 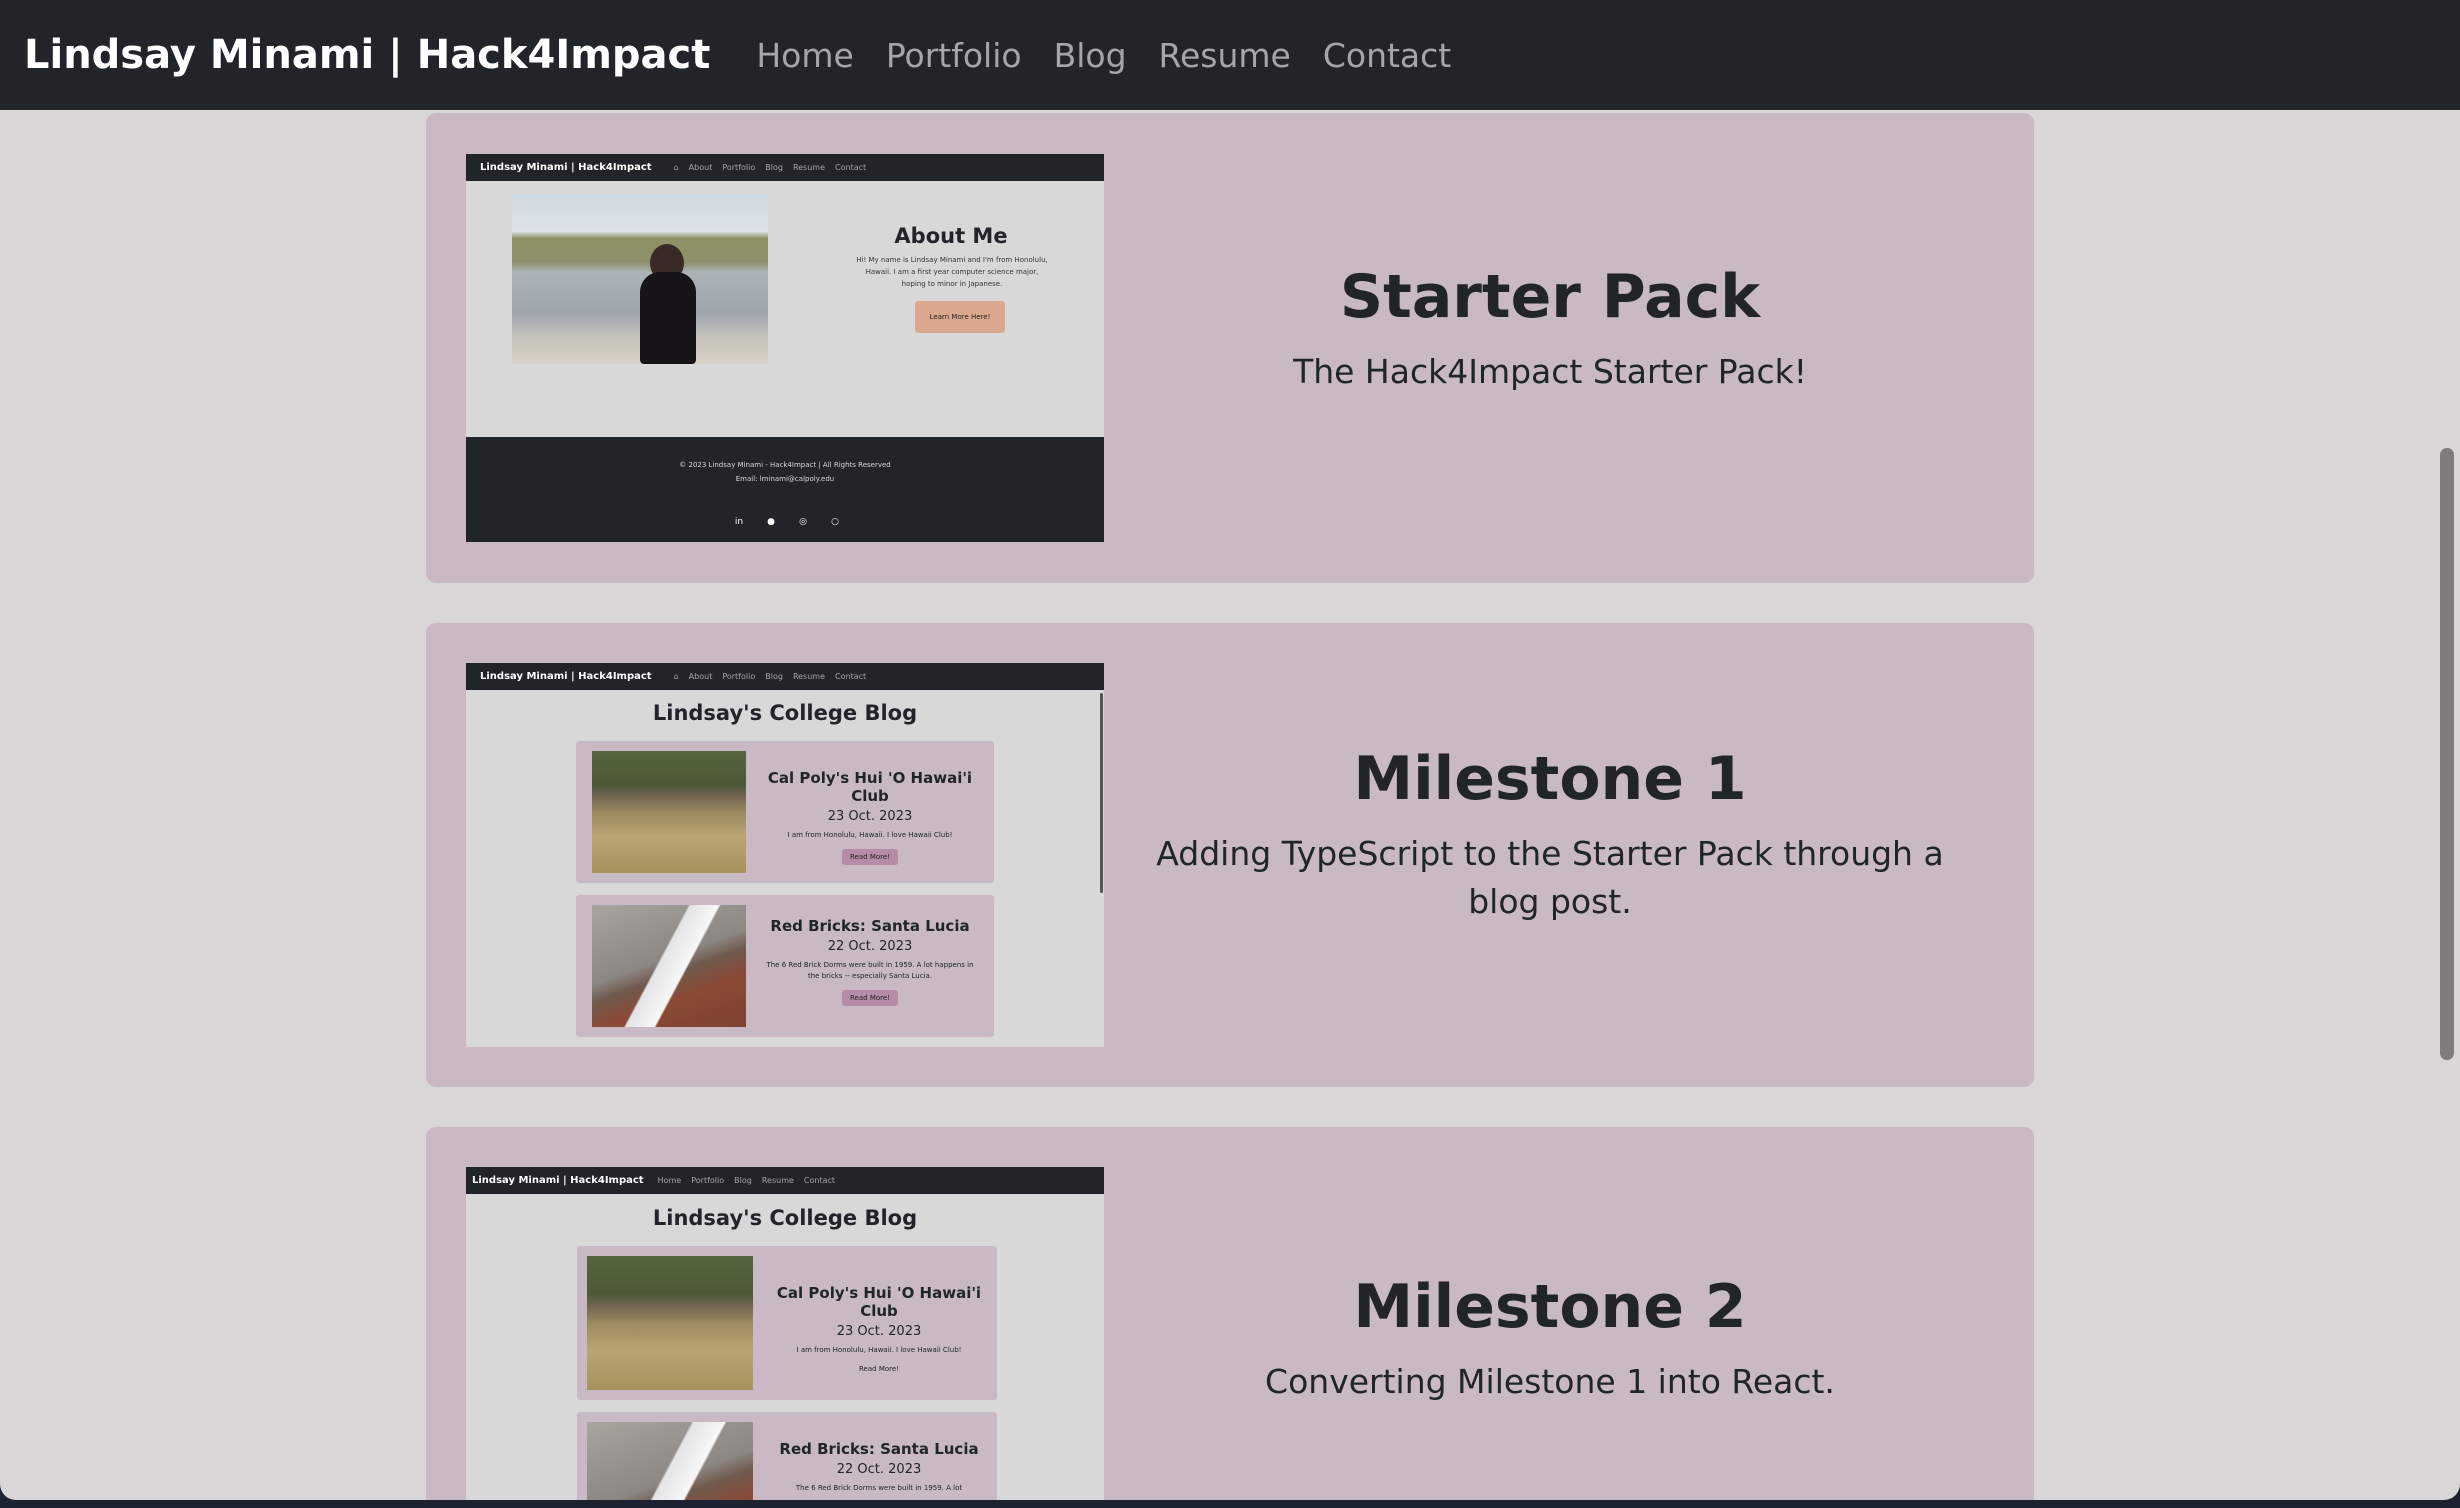 What do you see at coordinates (1225, 55) in the screenshot?
I see `nav-link-resume: Resume` at bounding box center [1225, 55].